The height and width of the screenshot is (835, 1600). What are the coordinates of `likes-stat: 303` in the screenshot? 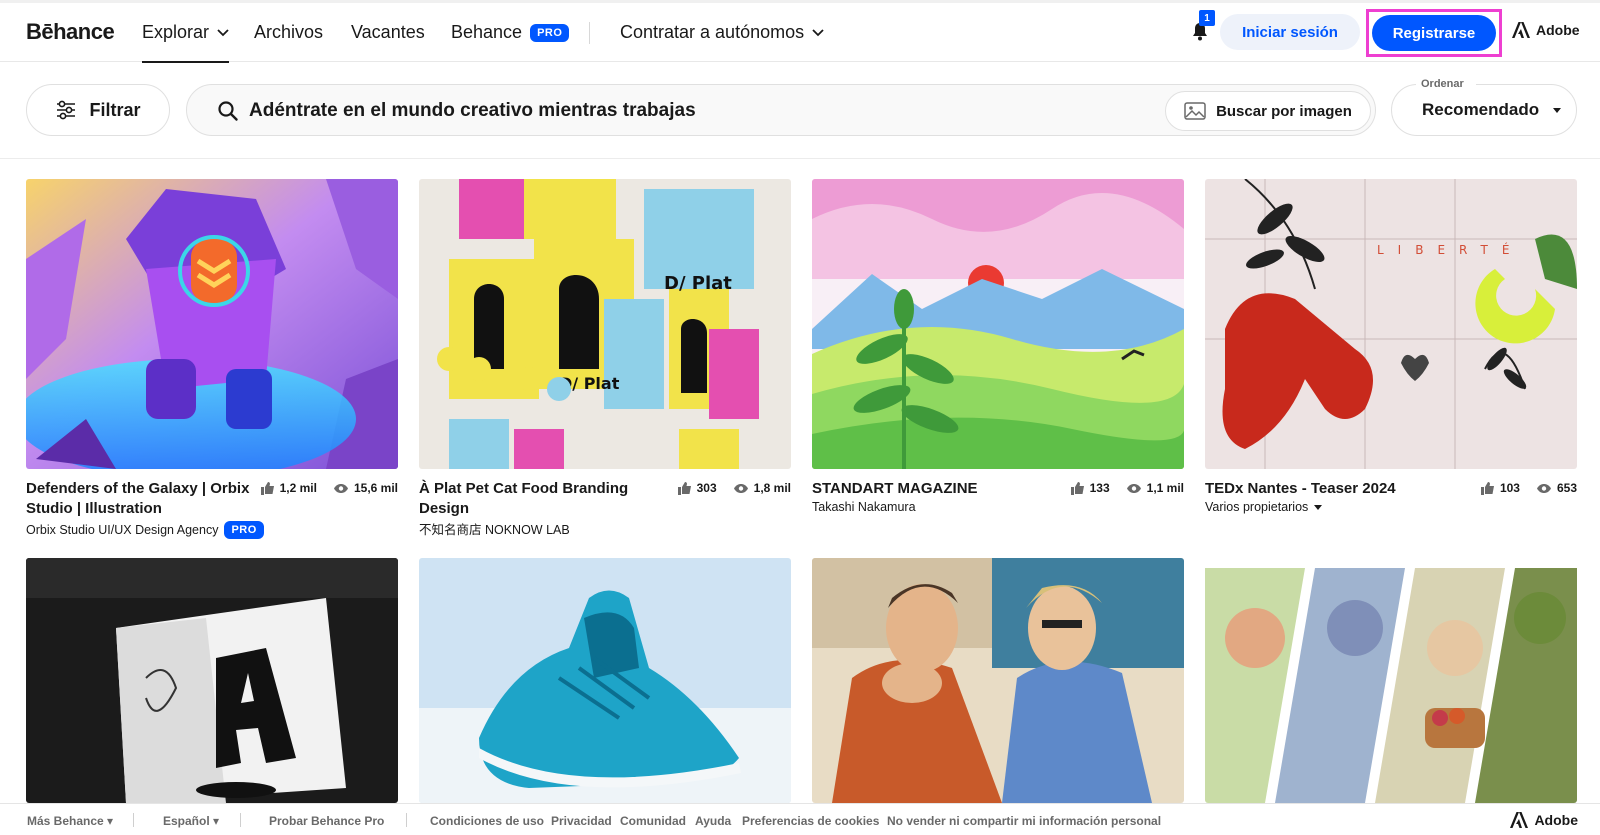 It's located at (697, 488).